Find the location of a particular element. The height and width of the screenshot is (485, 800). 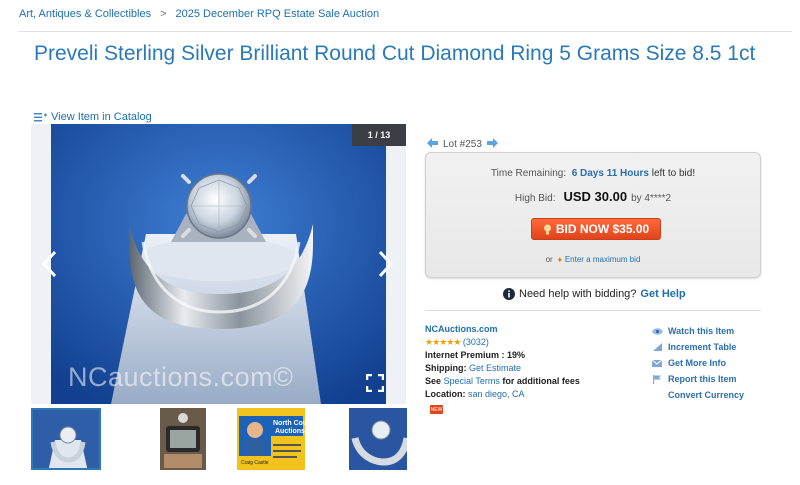

eye-icon is located at coordinates (657, 331).